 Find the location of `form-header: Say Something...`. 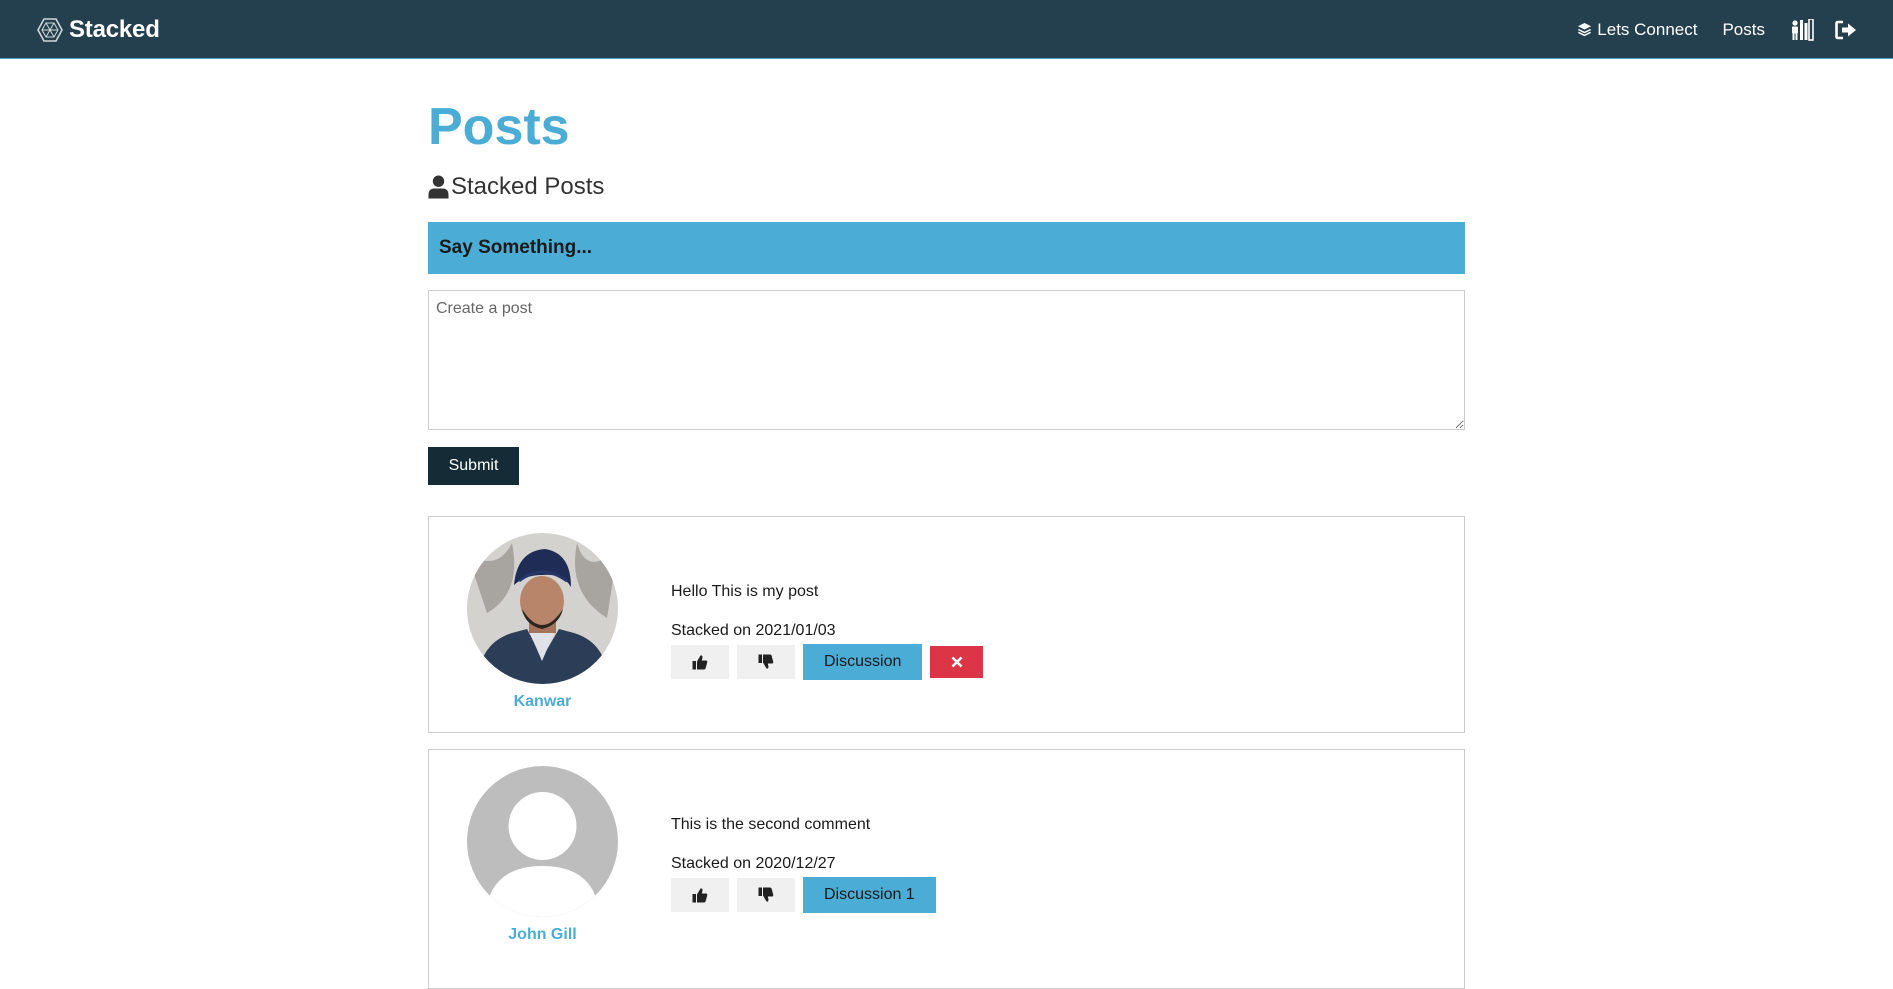

form-header: Say Something... is located at coordinates (946, 248).